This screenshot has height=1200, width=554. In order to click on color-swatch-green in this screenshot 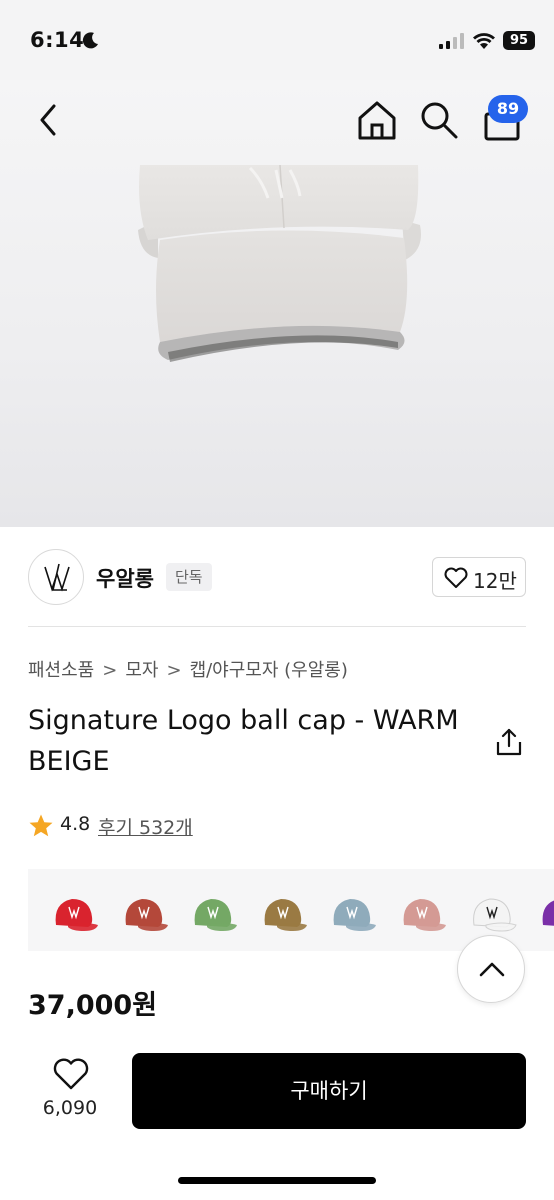, I will do `click(212, 910)`.